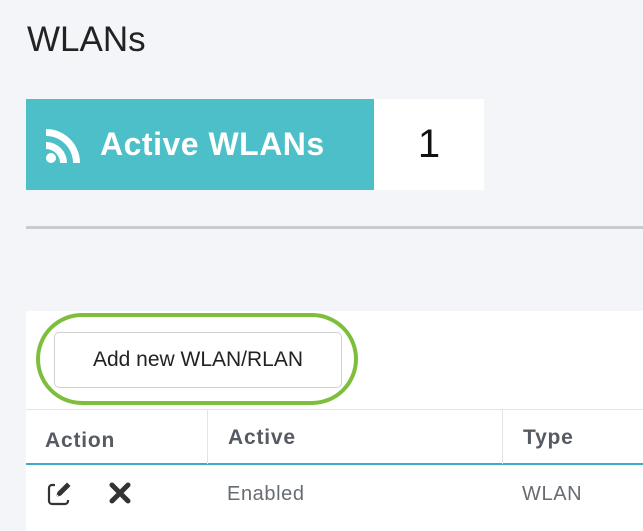 The width and height of the screenshot is (643, 531). I want to click on page-title: WLANs, so click(86, 39).